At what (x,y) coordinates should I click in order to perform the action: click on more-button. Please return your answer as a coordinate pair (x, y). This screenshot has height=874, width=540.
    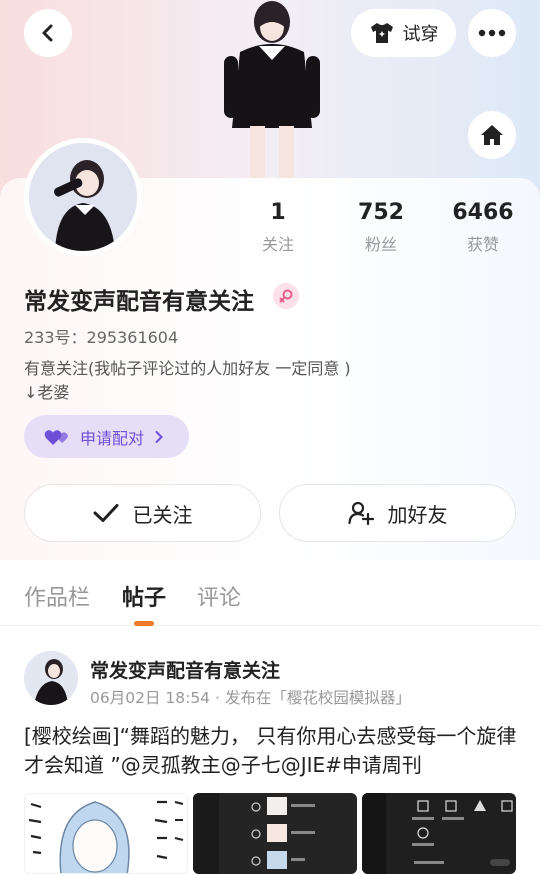
    Looking at the image, I should click on (492, 33).